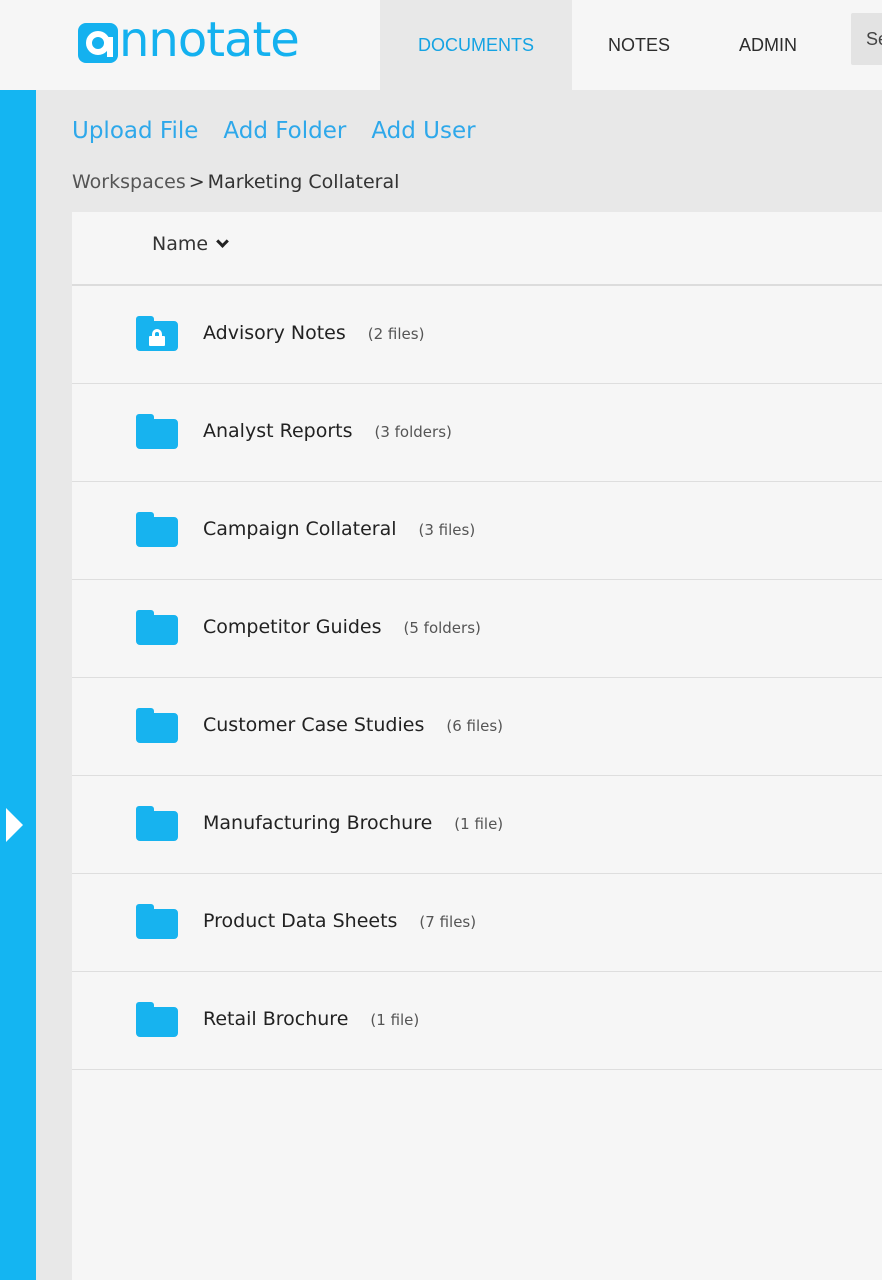 The image size is (882, 1280). I want to click on nav-documents: DOCUMENTS, so click(476, 45).